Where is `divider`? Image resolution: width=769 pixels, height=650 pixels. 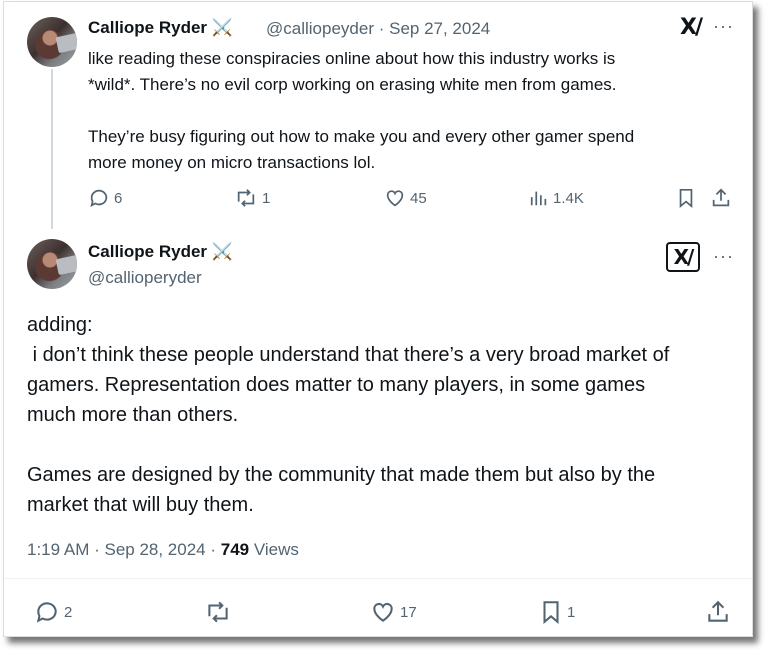
divider is located at coordinates (378, 578).